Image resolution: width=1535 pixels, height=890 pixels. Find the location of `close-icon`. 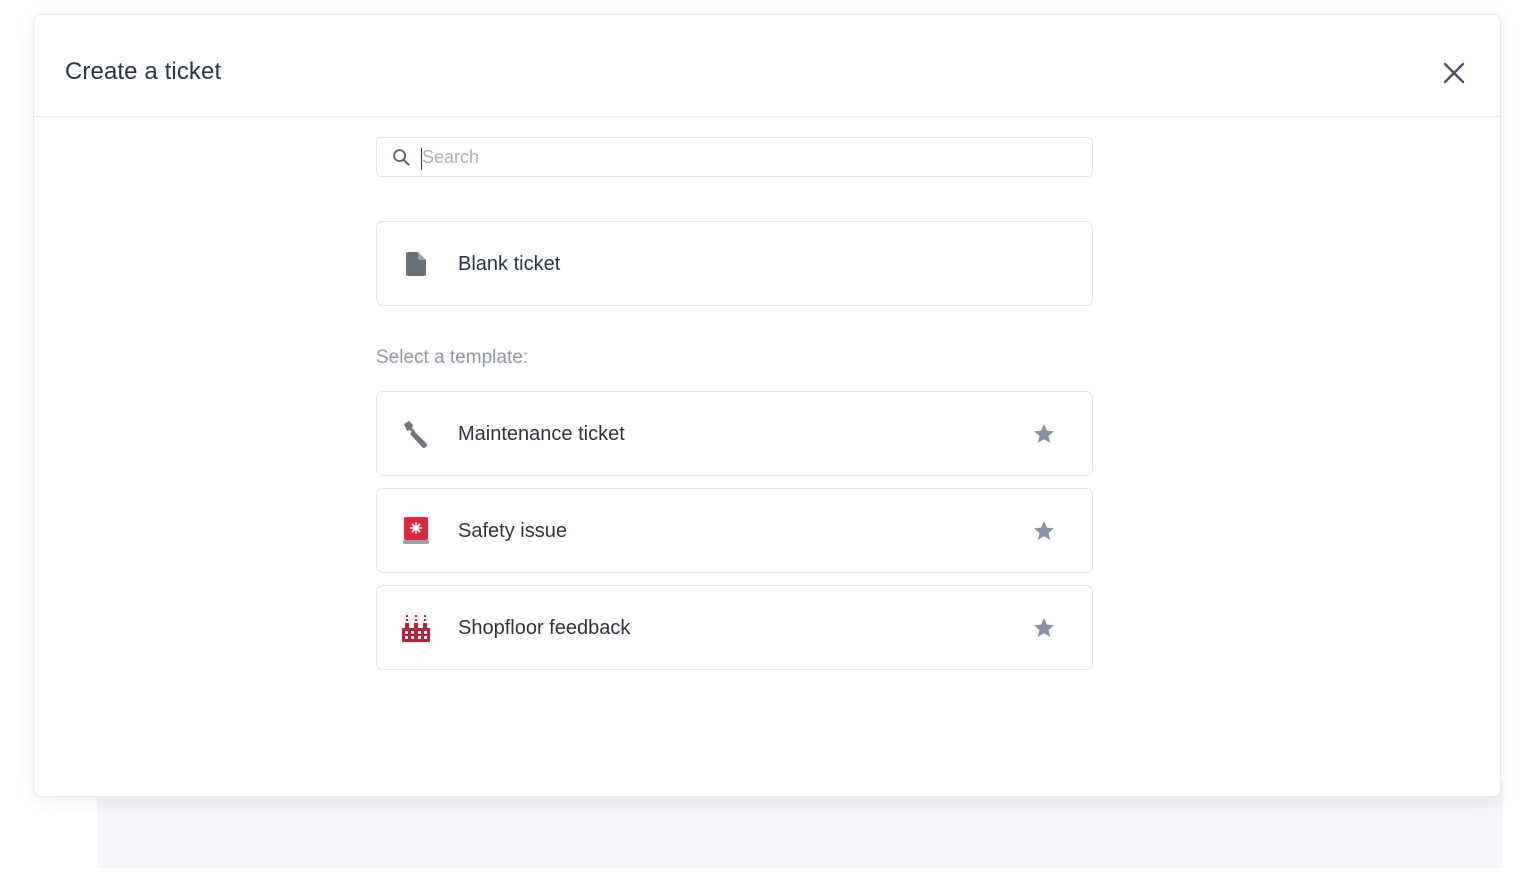

close-icon is located at coordinates (1454, 73).